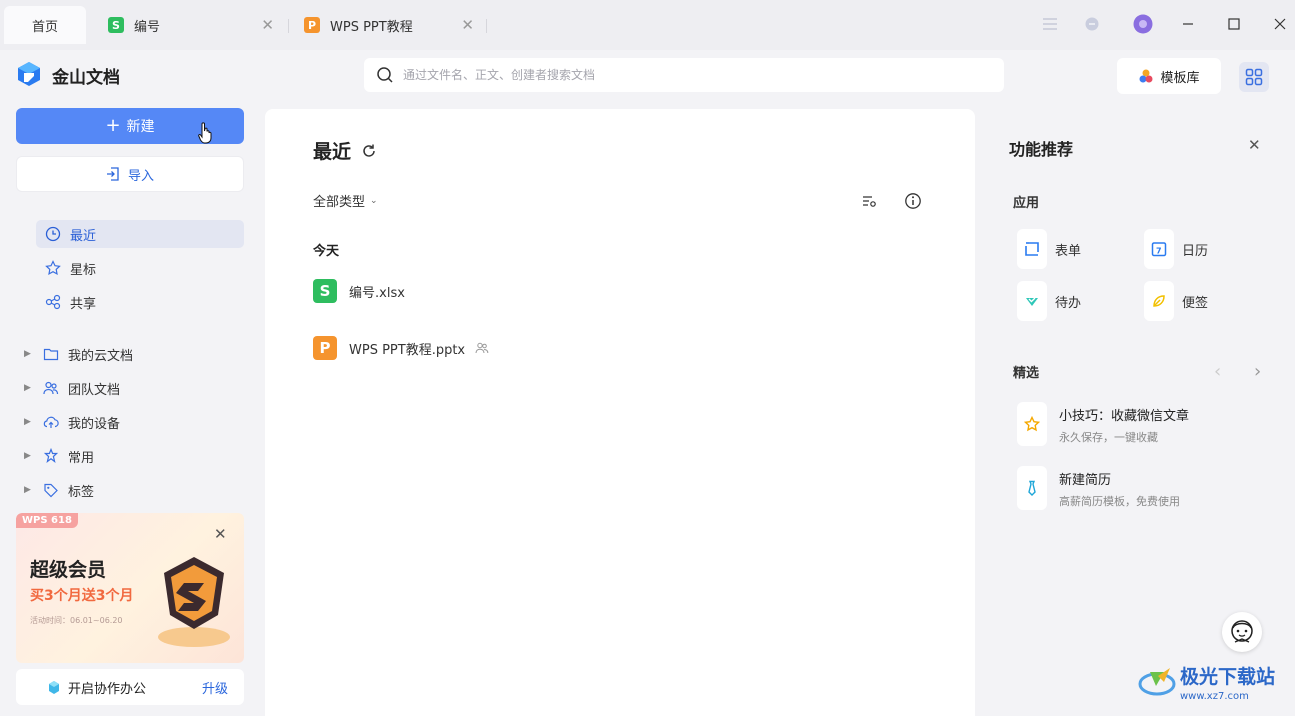 This screenshot has height=716, width=1295. Describe the element at coordinates (134, 388) in the screenshot. I see `sidebar-item-team-docs: ▶ 团队文档` at that location.